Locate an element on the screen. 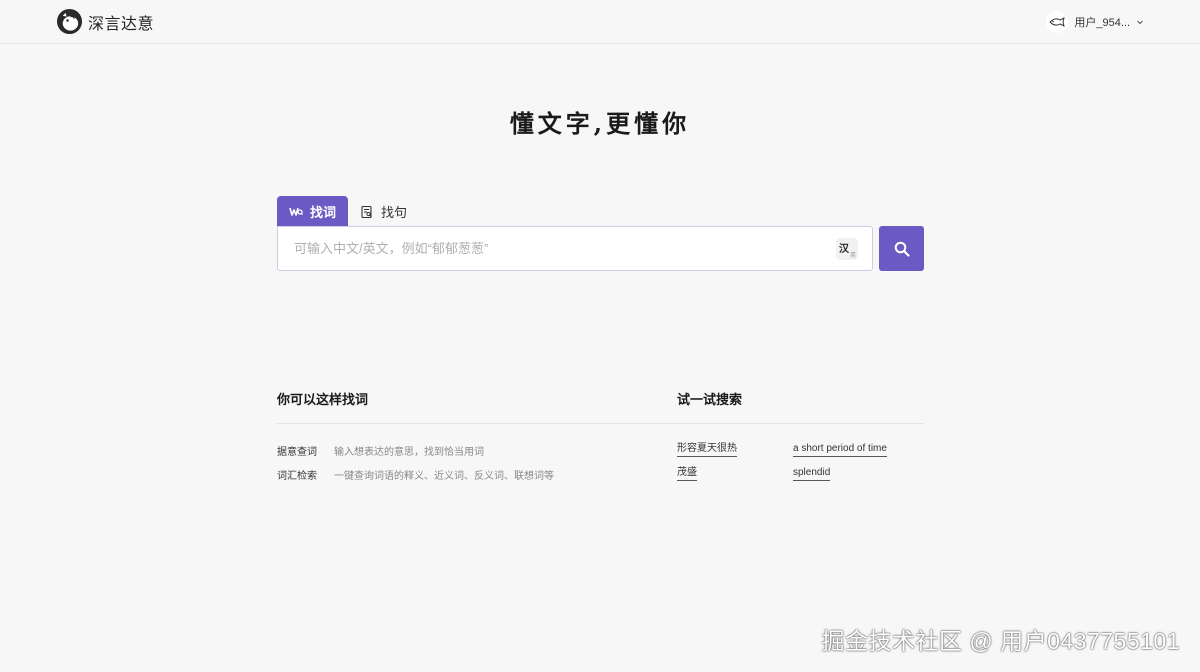  search-button is located at coordinates (901, 248).